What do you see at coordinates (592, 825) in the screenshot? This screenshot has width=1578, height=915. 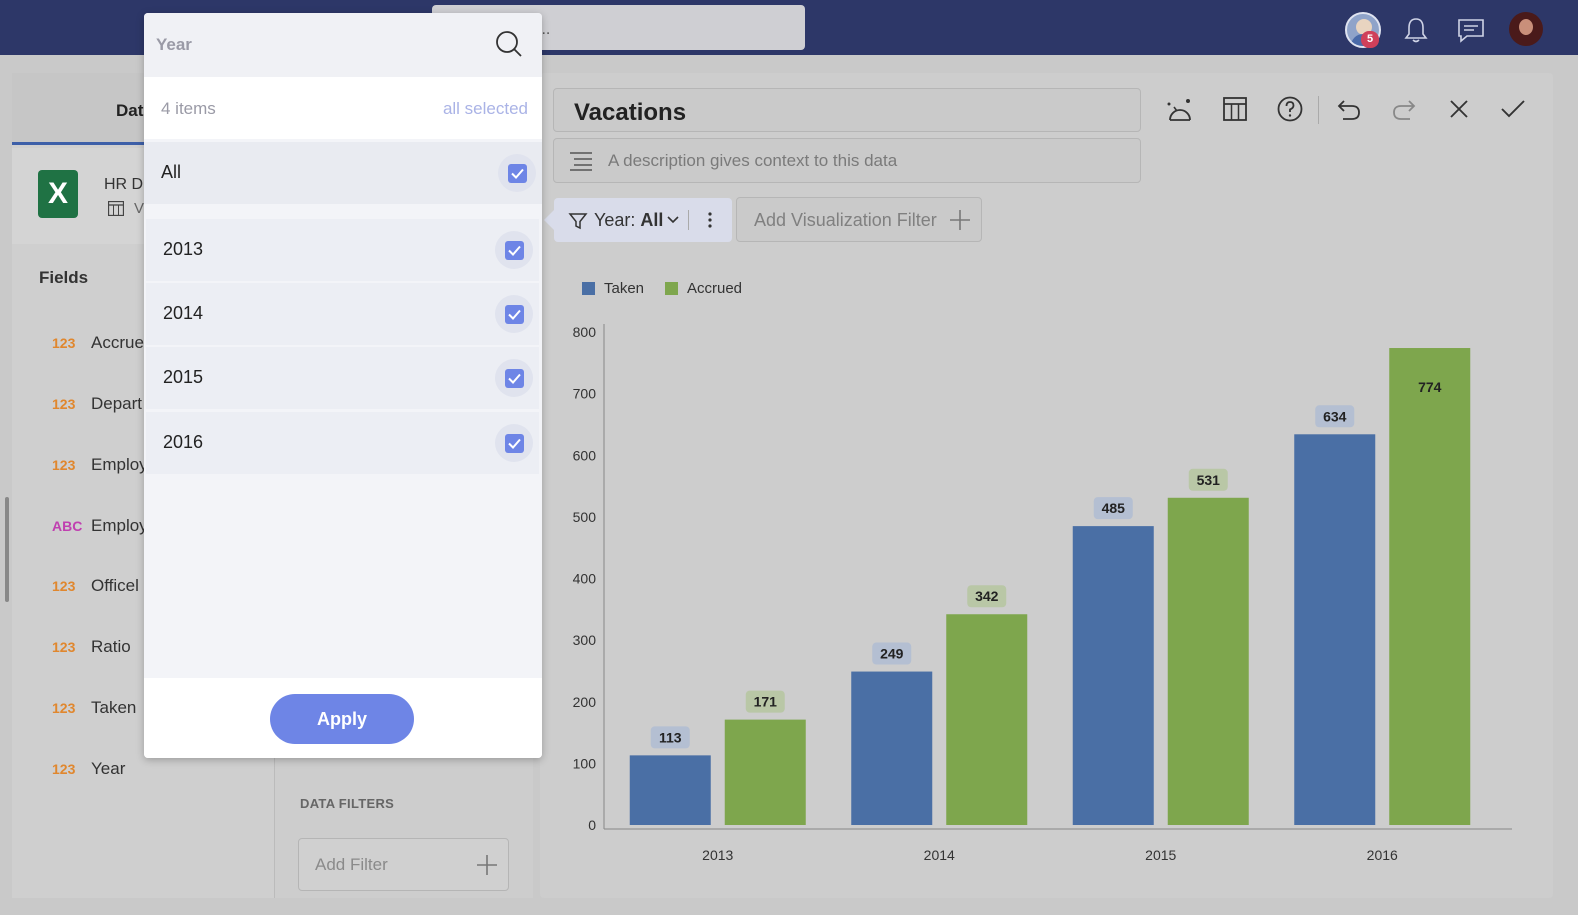 I see `y-tick-label: 0` at bounding box center [592, 825].